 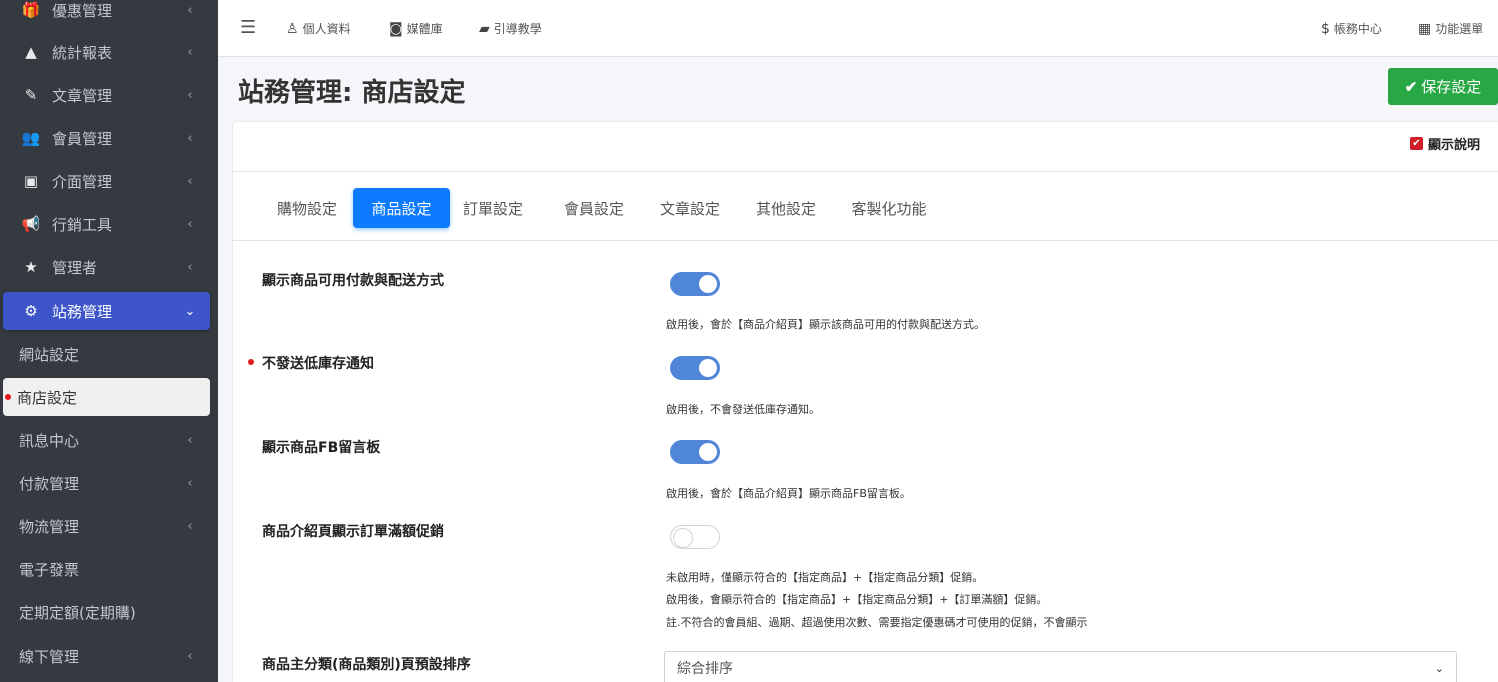 I want to click on select-value: 綜合排序, so click(x=705, y=669).